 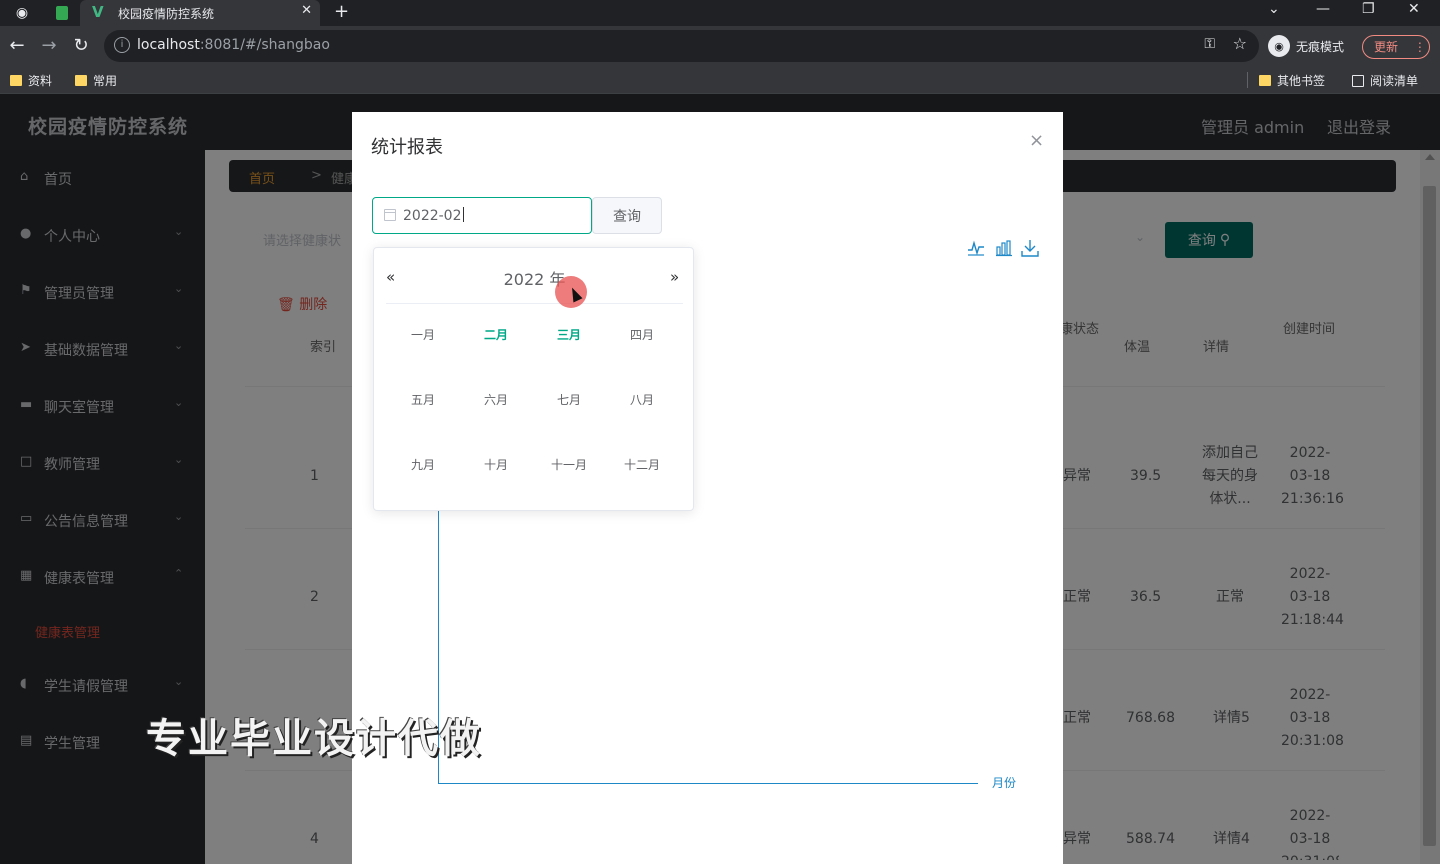 I want to click on info-icon: i, so click(x=122, y=45).